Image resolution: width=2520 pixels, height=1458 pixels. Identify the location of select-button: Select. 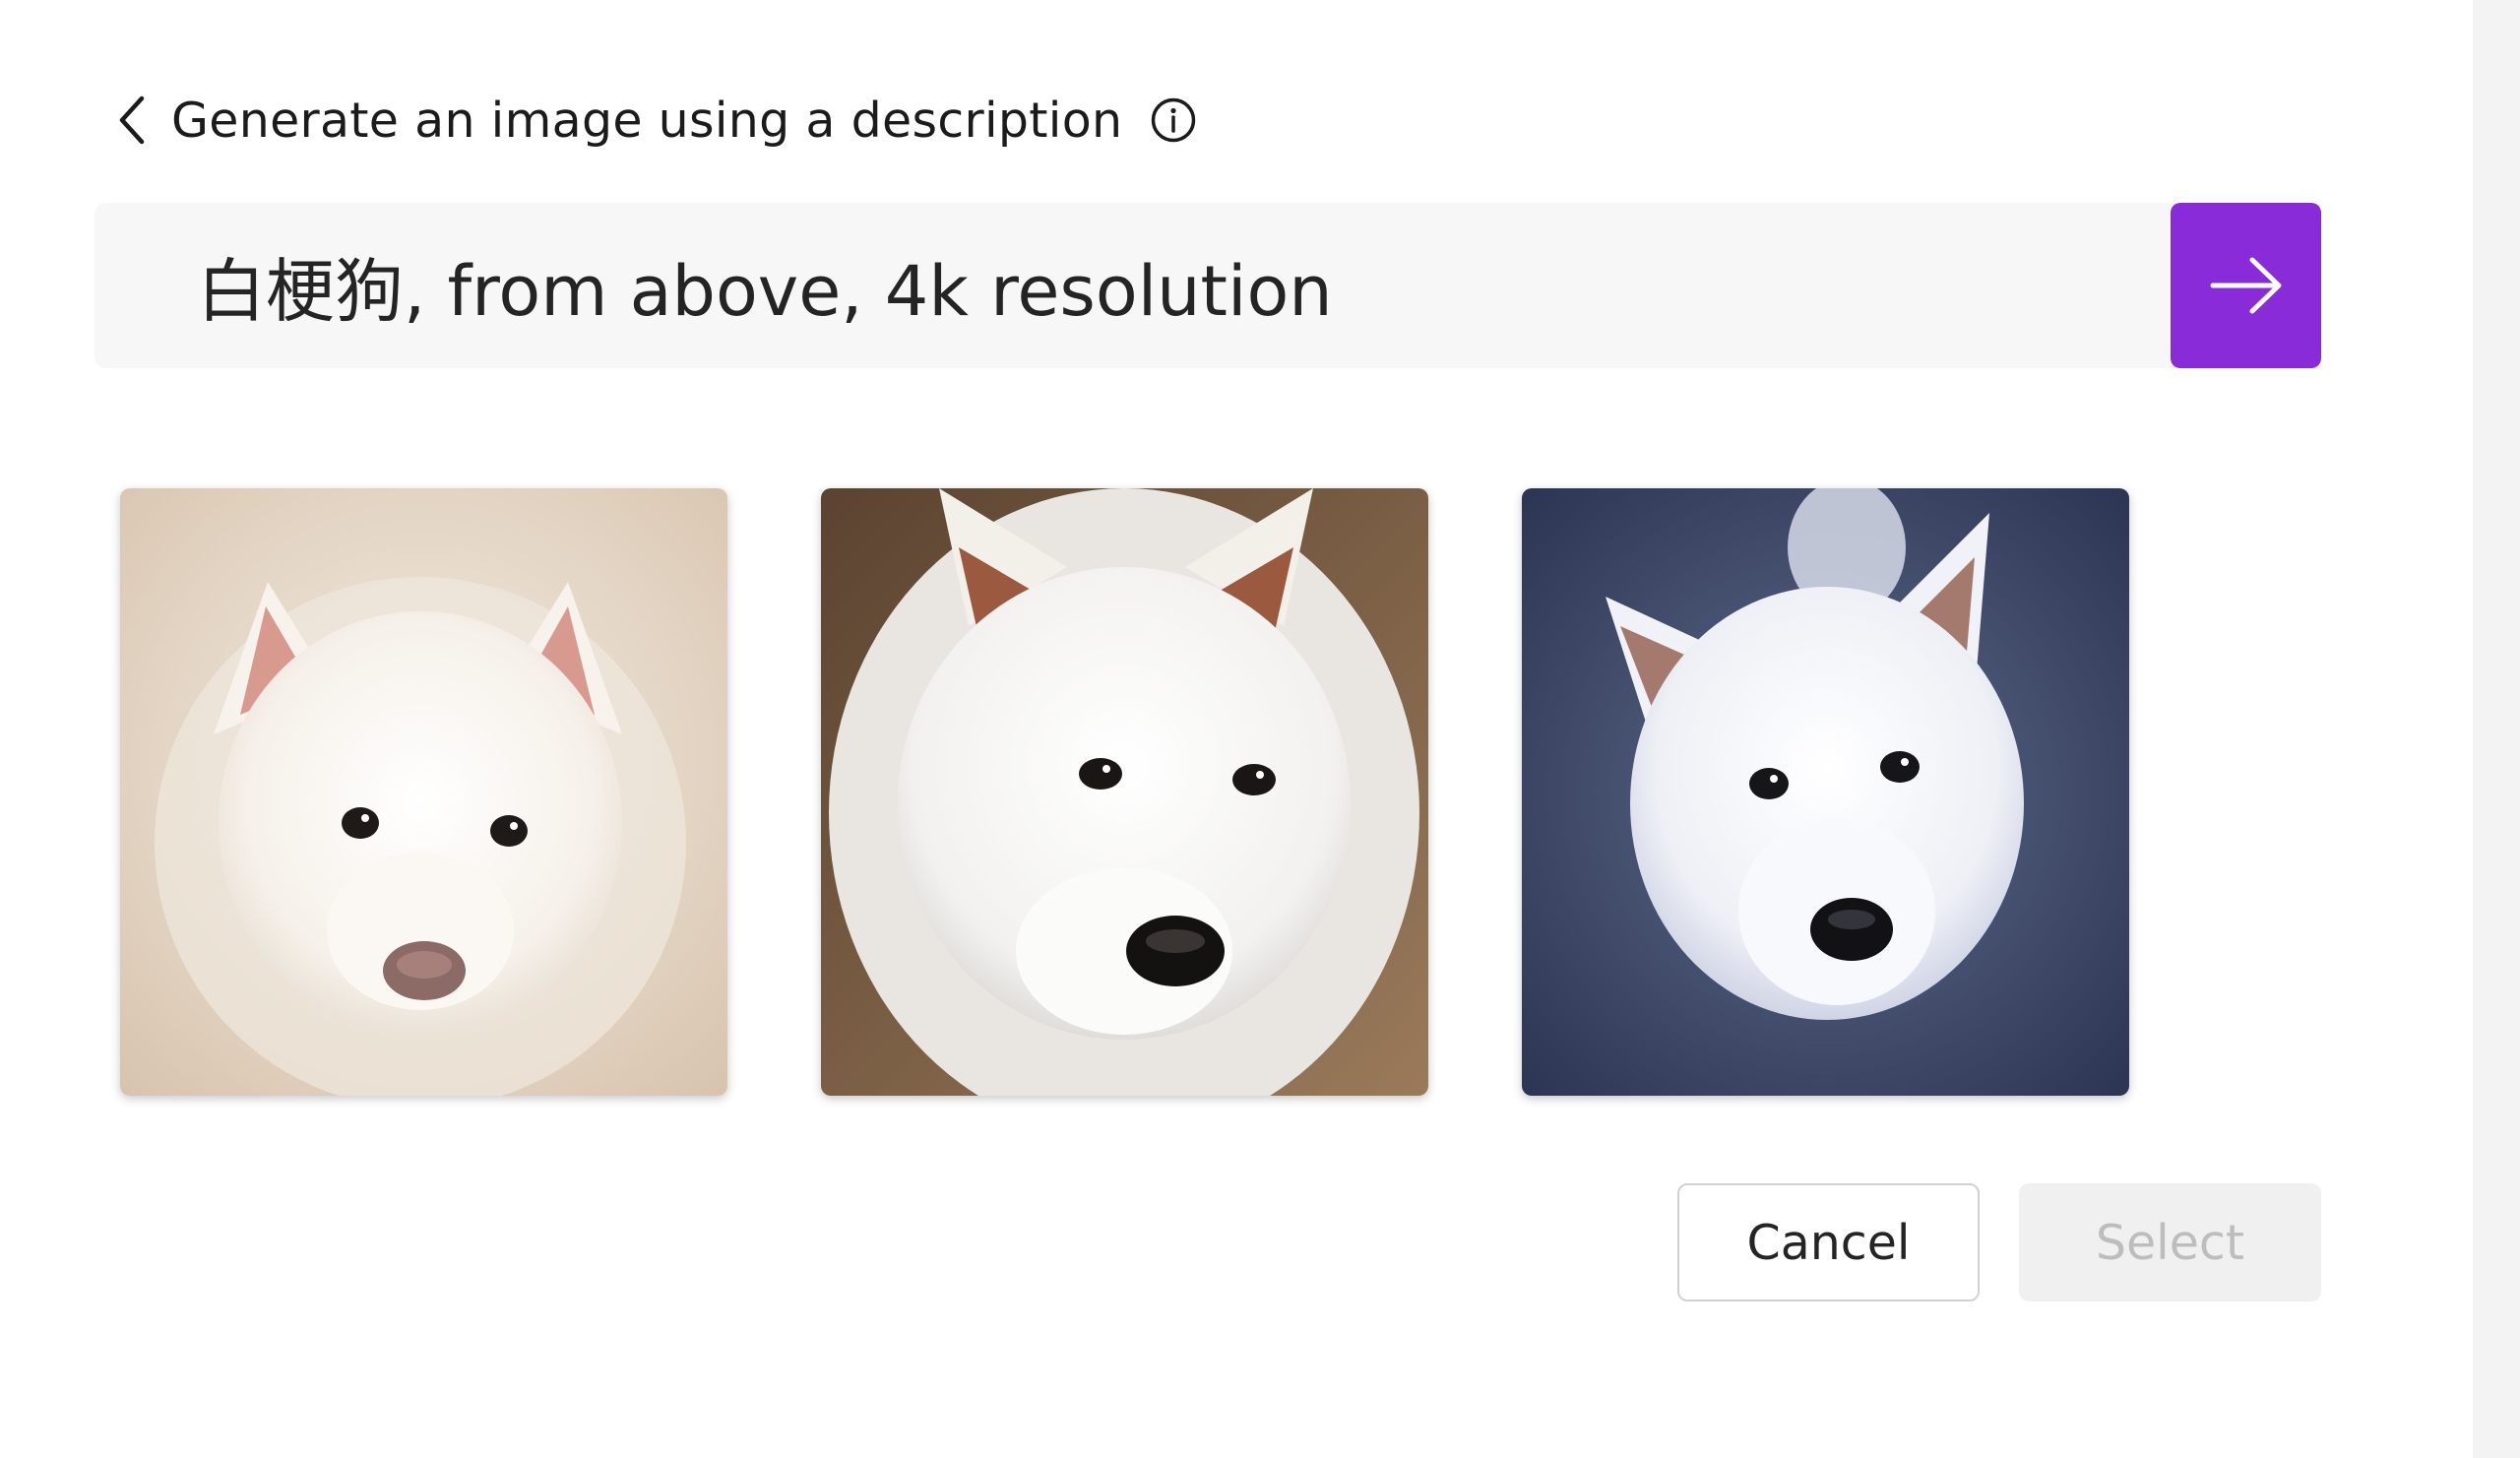
(2170, 1242).